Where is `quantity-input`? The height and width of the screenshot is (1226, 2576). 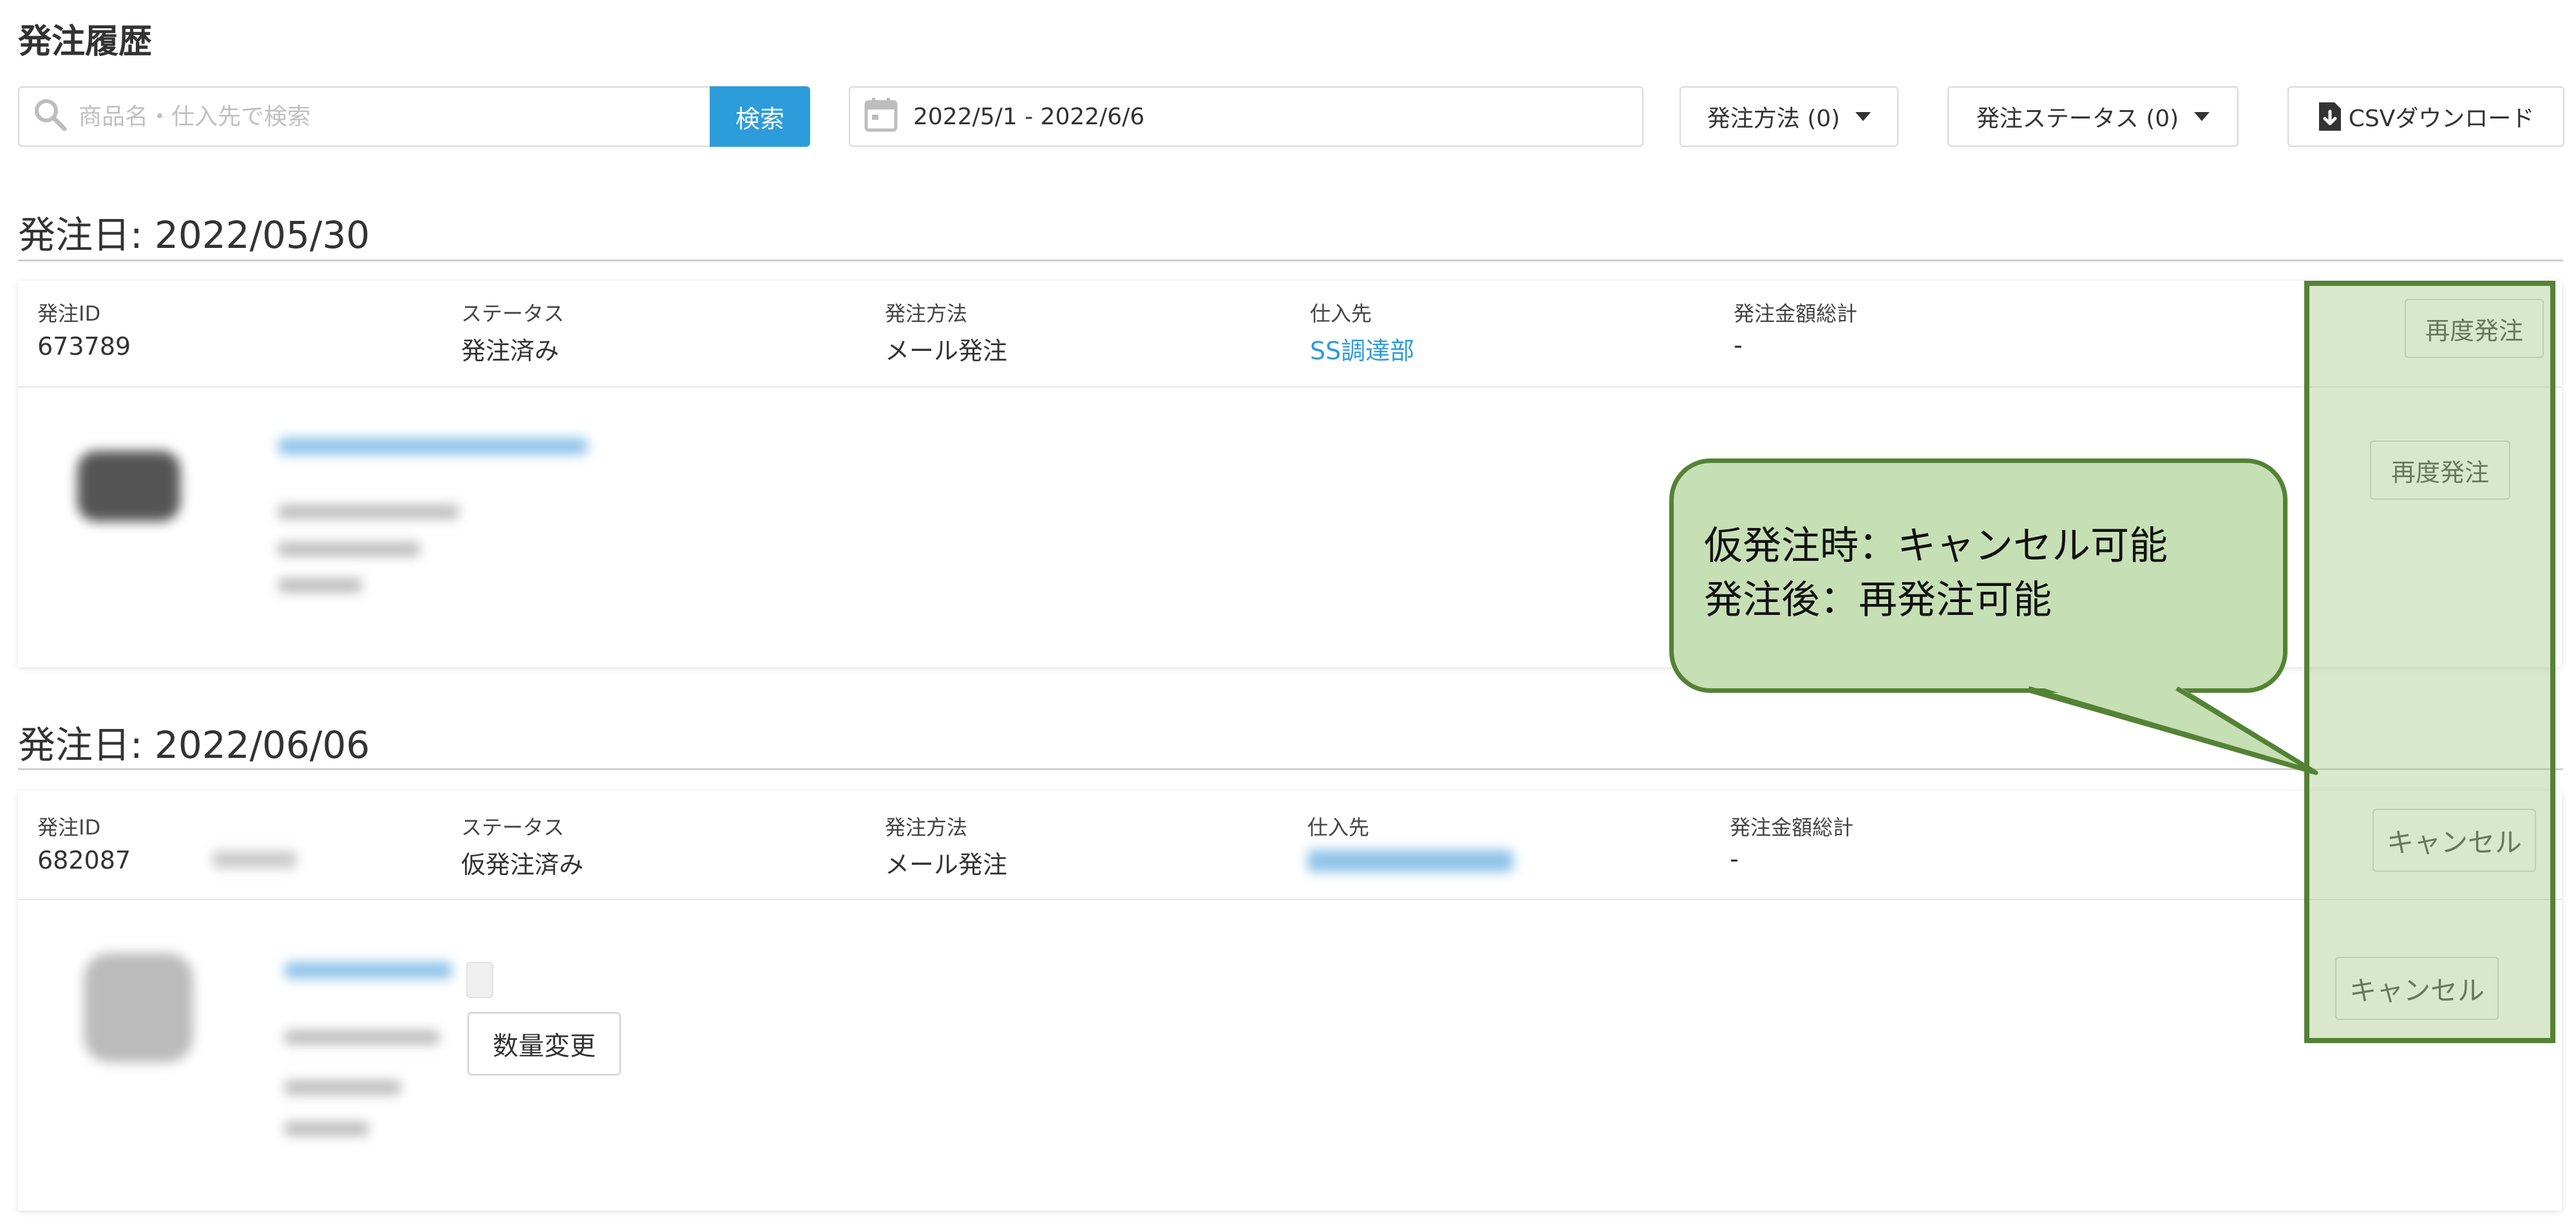 quantity-input is located at coordinates (480, 980).